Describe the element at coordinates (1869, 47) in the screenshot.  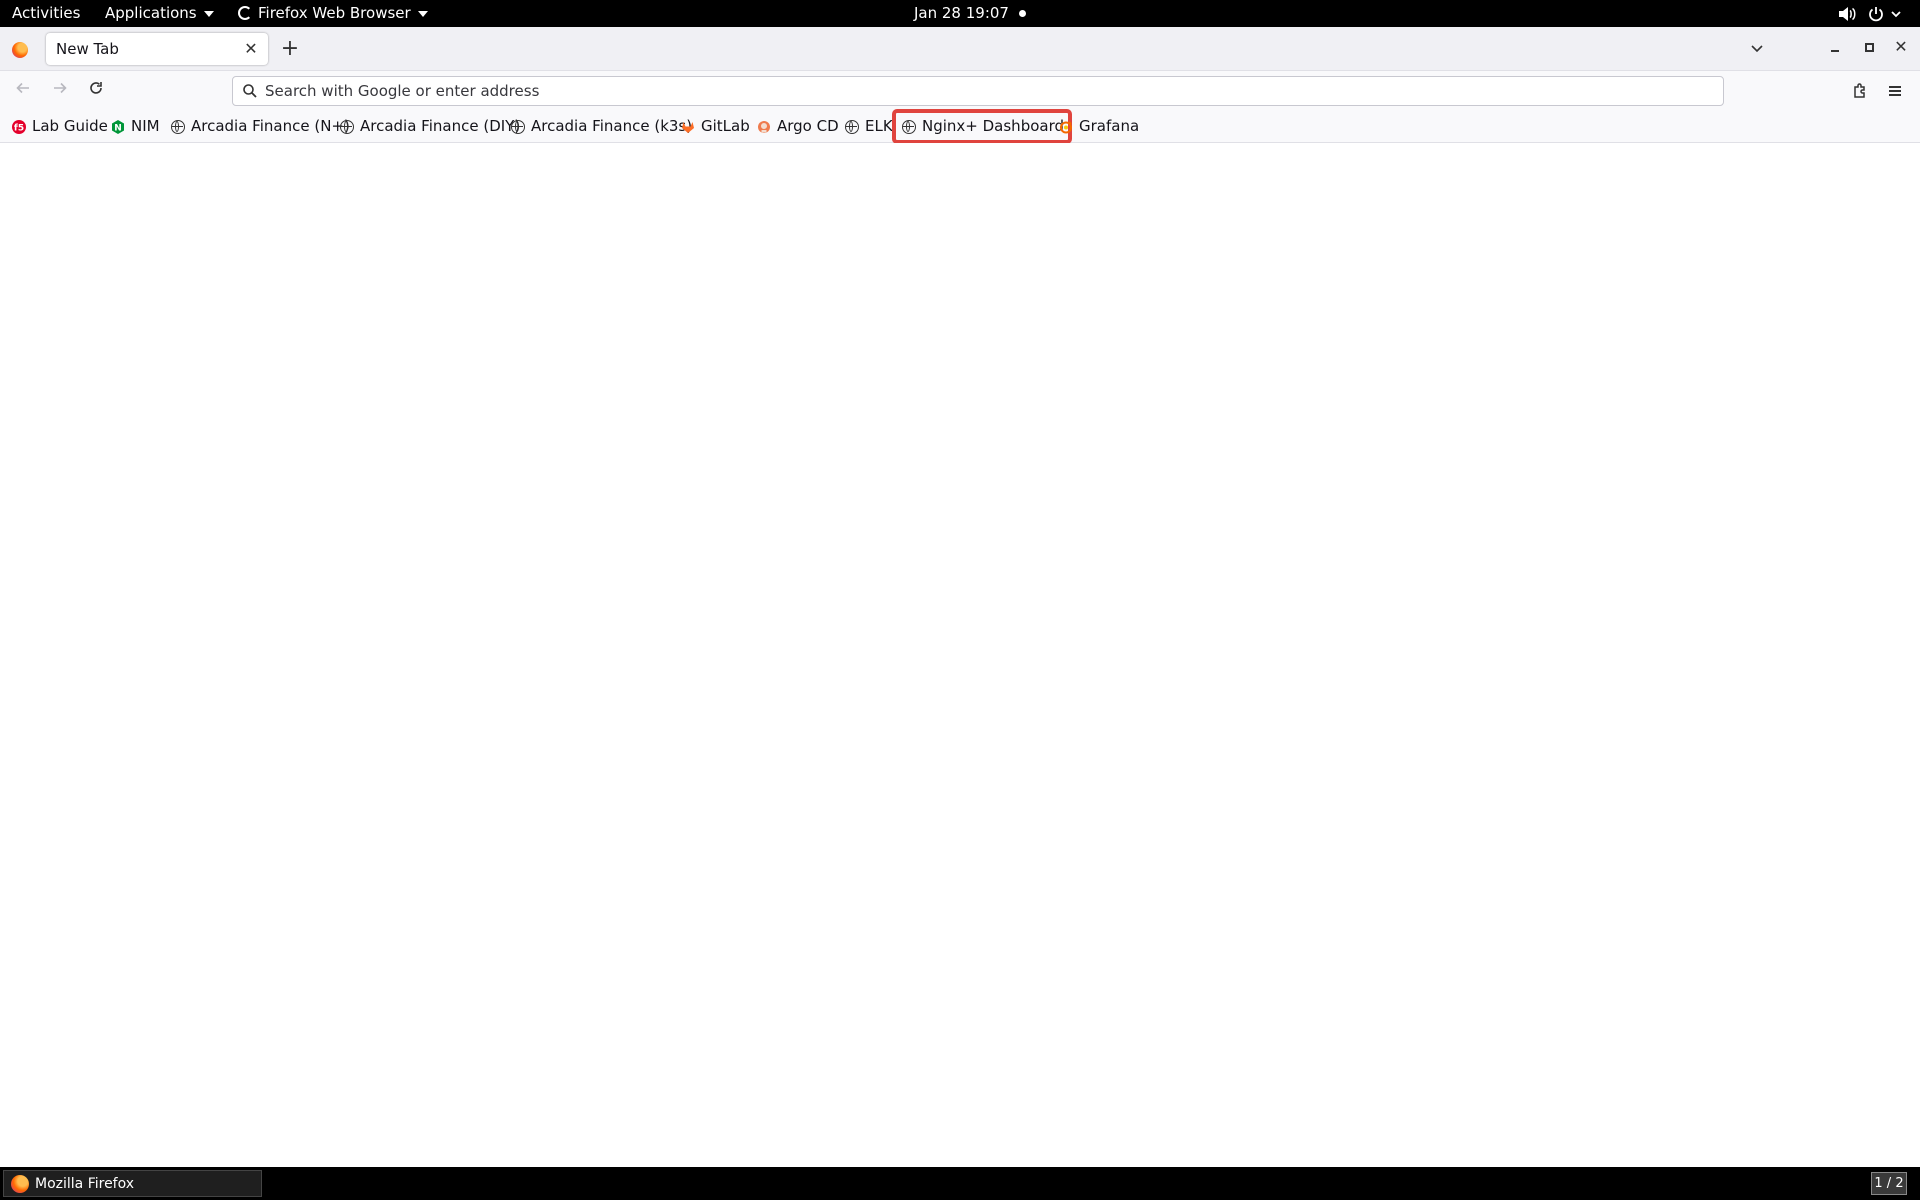
I see `maximize-window-button` at that location.